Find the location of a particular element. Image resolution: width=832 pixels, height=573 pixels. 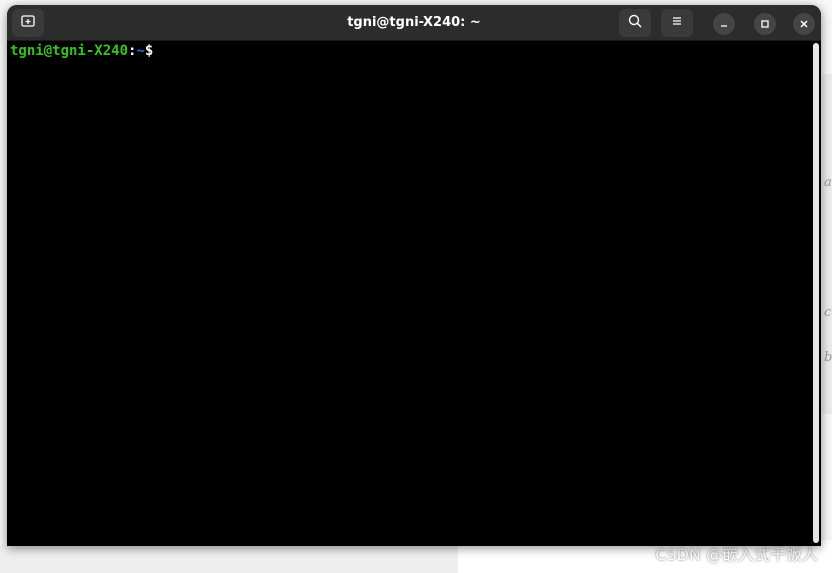

terminal-scrollbar is located at coordinates (816, 293).